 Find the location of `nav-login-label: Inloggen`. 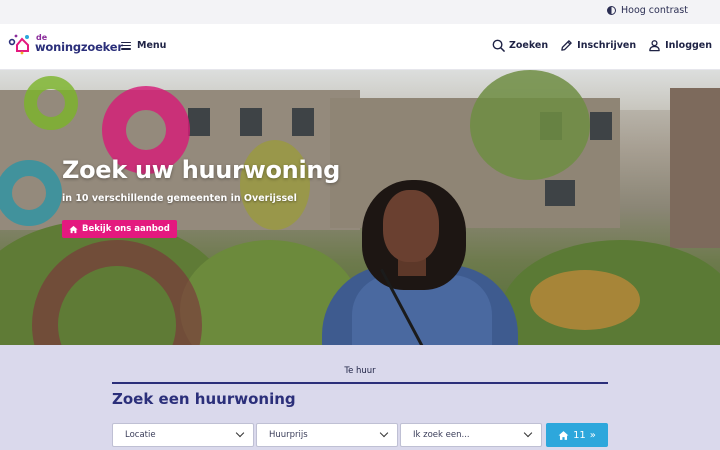

nav-login-label: Inloggen is located at coordinates (688, 45).